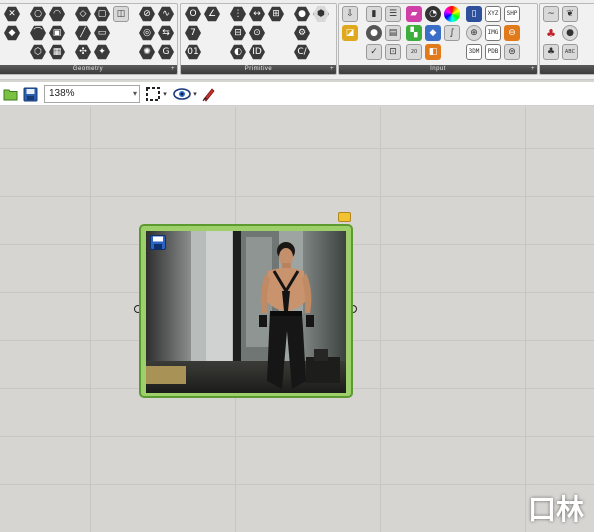  Describe the element at coordinates (10, 94) in the screenshot. I see `open-file-icon` at that location.